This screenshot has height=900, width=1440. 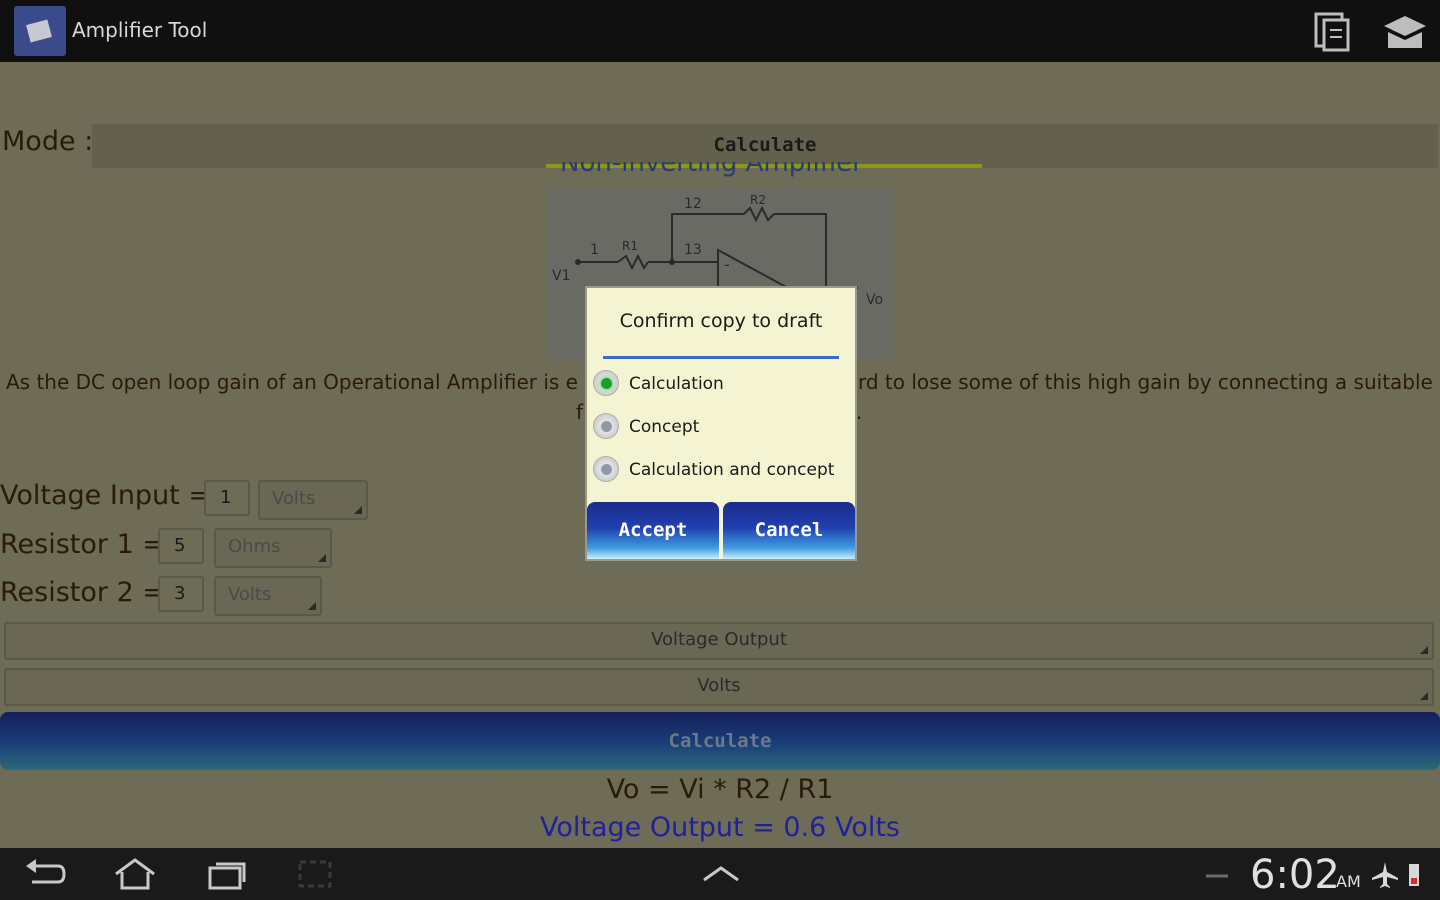 I want to click on tab-label: Calculate, so click(x=765, y=145).